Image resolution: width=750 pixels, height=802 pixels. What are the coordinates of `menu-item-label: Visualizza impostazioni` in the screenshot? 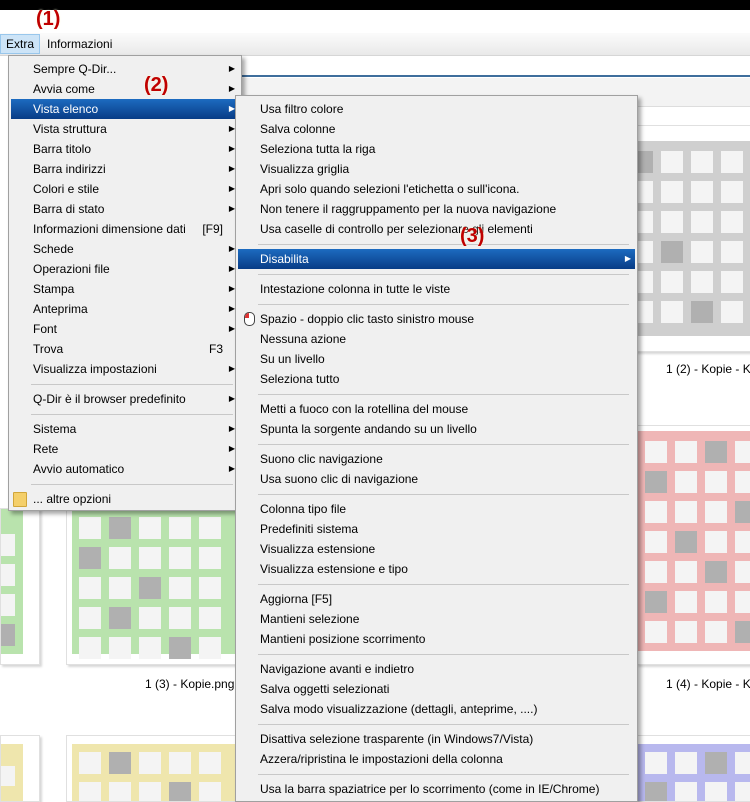 It's located at (95, 369).